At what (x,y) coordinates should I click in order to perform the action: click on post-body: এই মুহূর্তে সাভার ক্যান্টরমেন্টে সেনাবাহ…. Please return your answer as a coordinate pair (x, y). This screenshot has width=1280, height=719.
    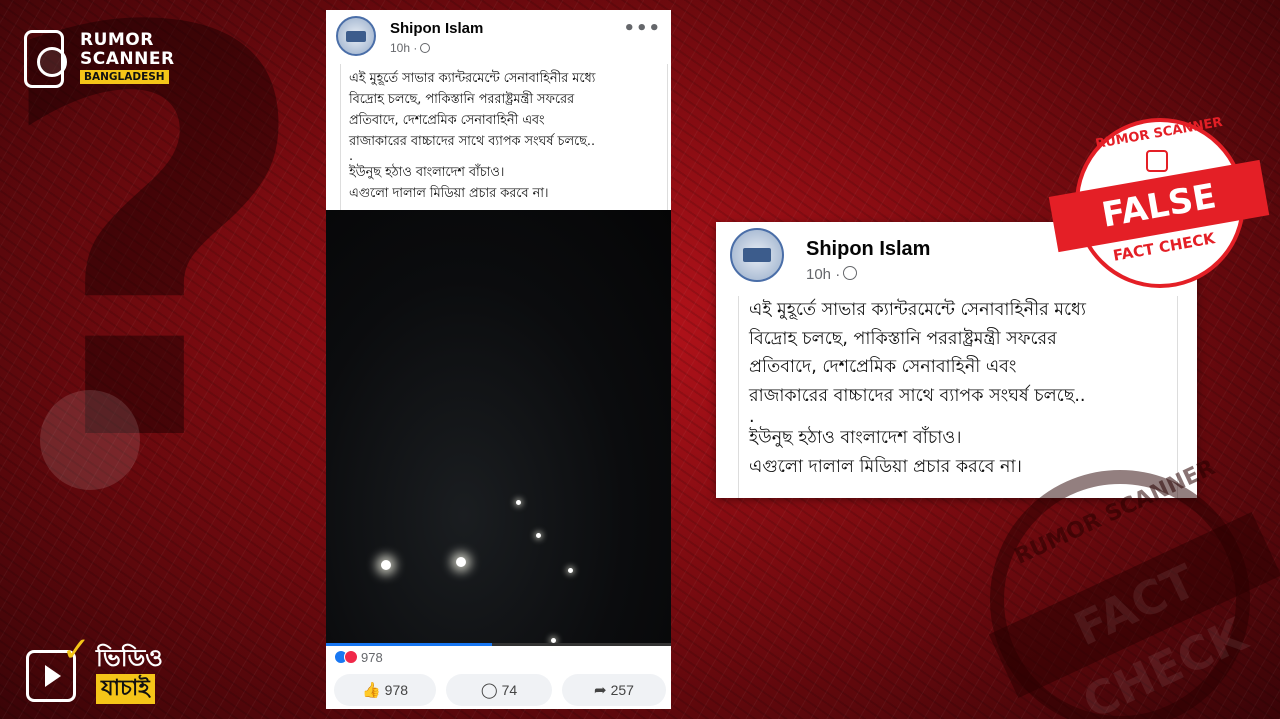
    Looking at the image, I should click on (504, 137).